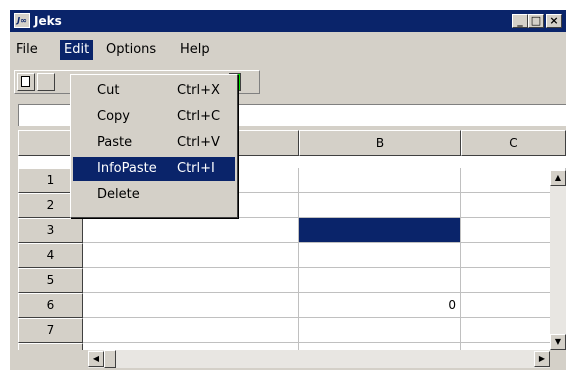  I want to click on new-file-button, so click(26, 82).